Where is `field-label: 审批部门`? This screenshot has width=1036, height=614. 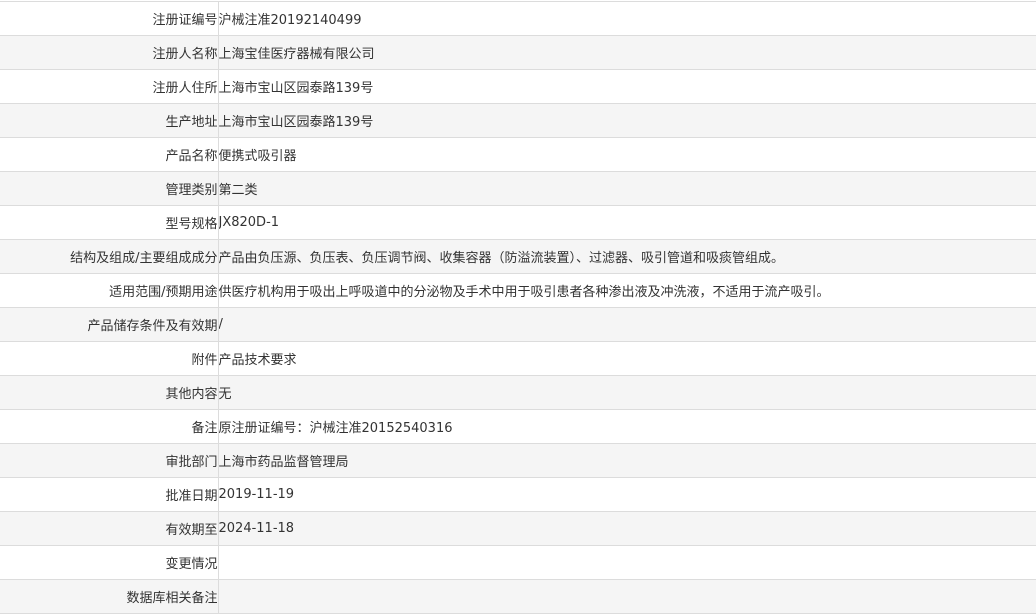 field-label: 审批部门 is located at coordinates (109, 460).